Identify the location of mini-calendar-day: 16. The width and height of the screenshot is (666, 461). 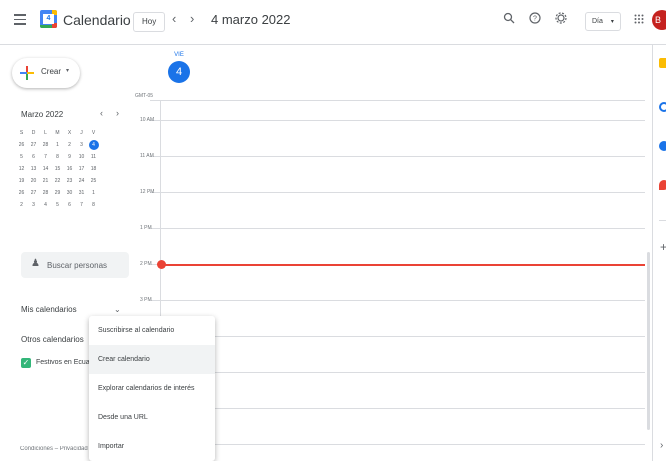
(70, 169).